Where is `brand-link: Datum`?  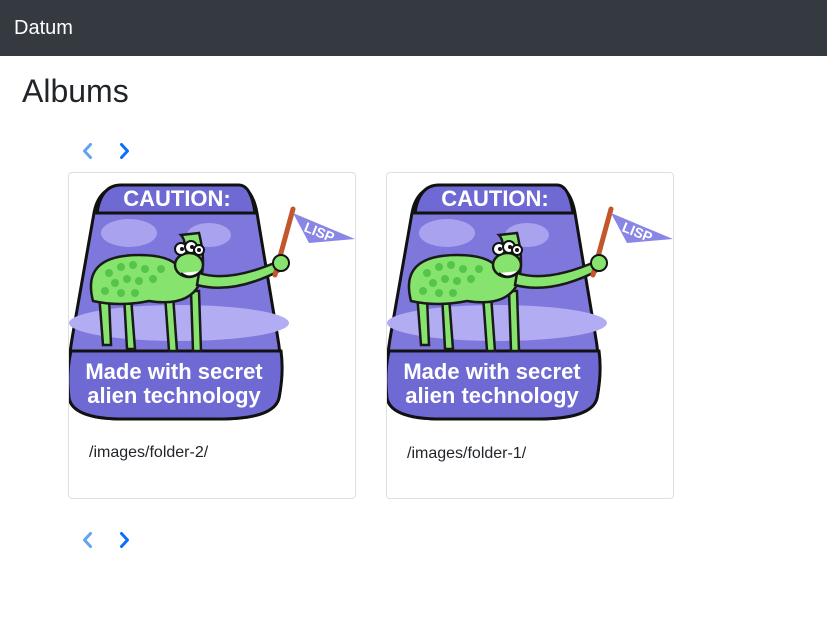 brand-link: Datum is located at coordinates (43, 28).